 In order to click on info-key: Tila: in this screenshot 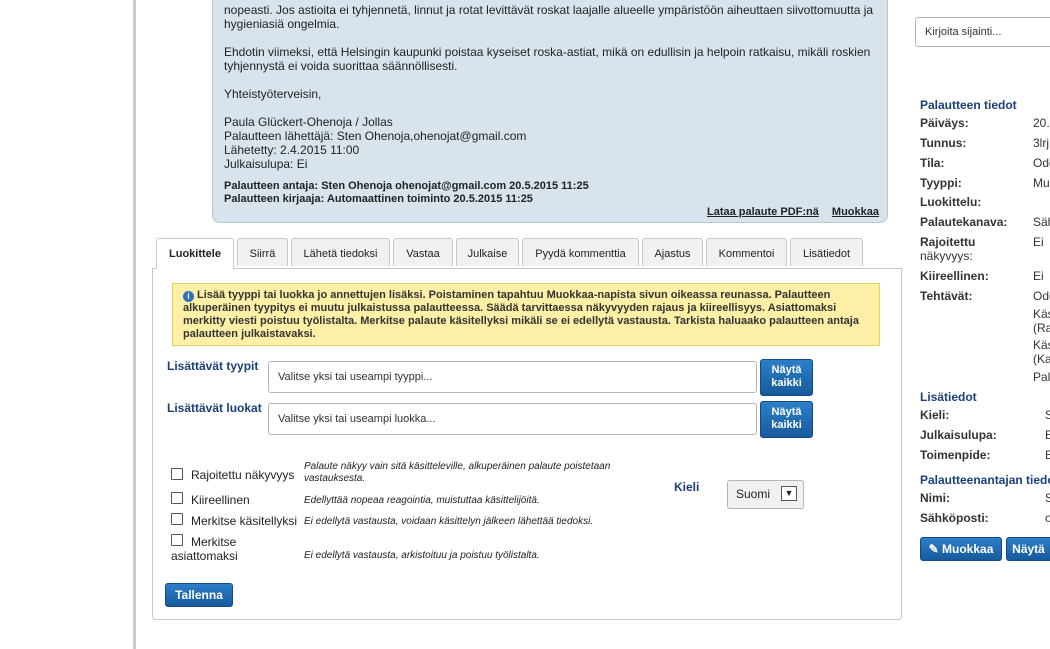, I will do `click(932, 163)`.